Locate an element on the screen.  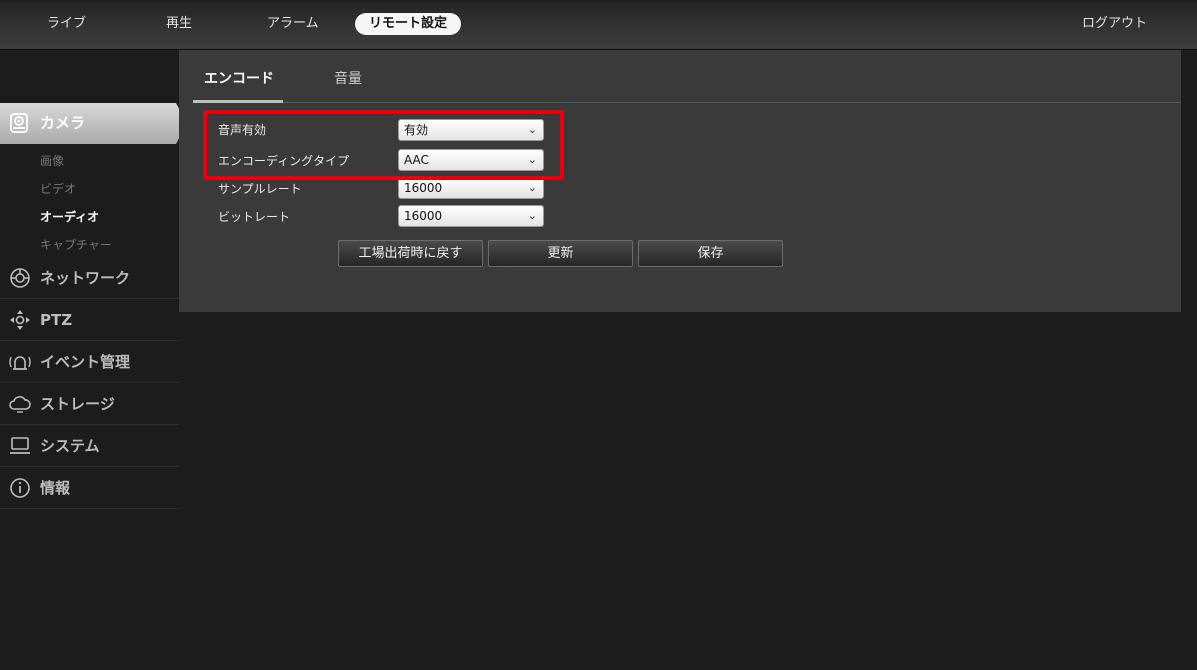
submenu-image: 画像 is located at coordinates (52, 160).